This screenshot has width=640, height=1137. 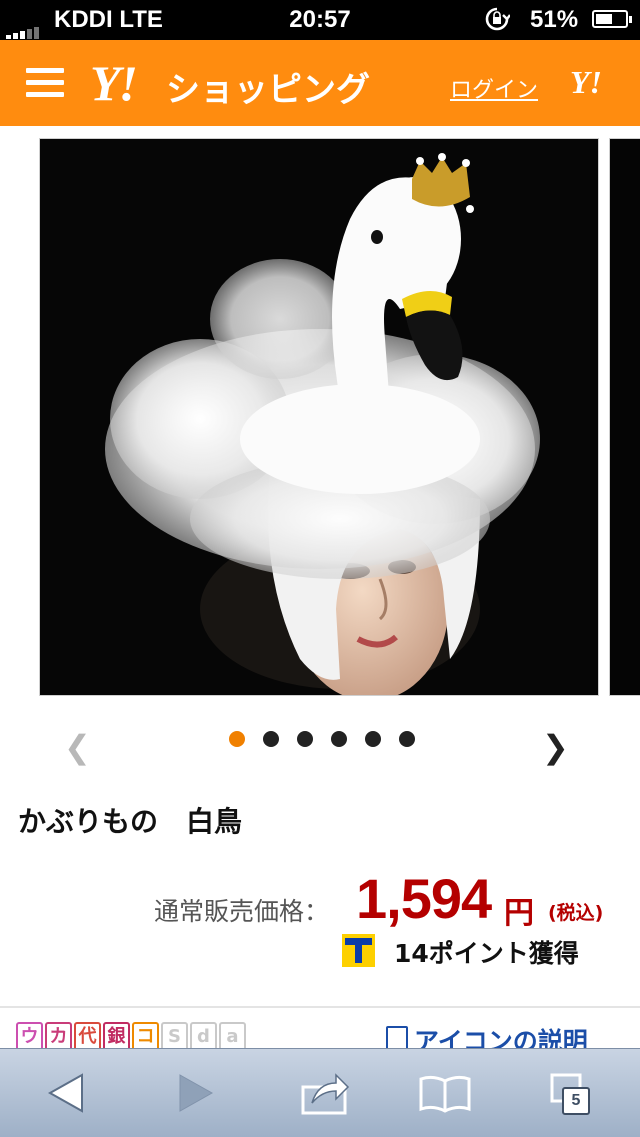 I want to click on carousel-pager: ❮ ❯, so click(x=320, y=742).